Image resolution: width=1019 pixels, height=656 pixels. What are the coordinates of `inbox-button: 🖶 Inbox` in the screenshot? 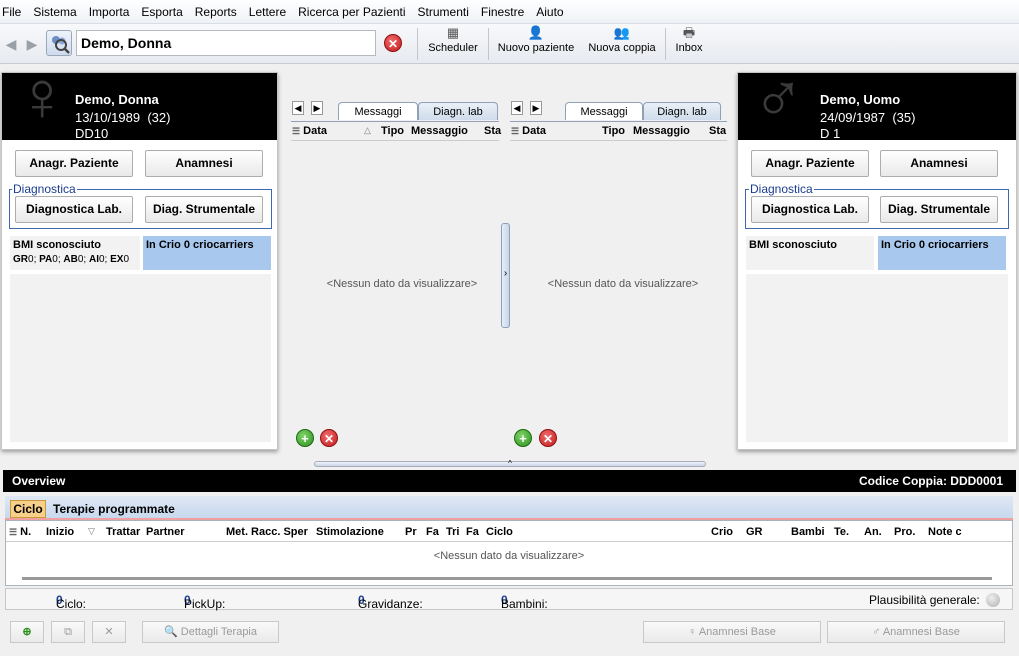 It's located at (689, 44).